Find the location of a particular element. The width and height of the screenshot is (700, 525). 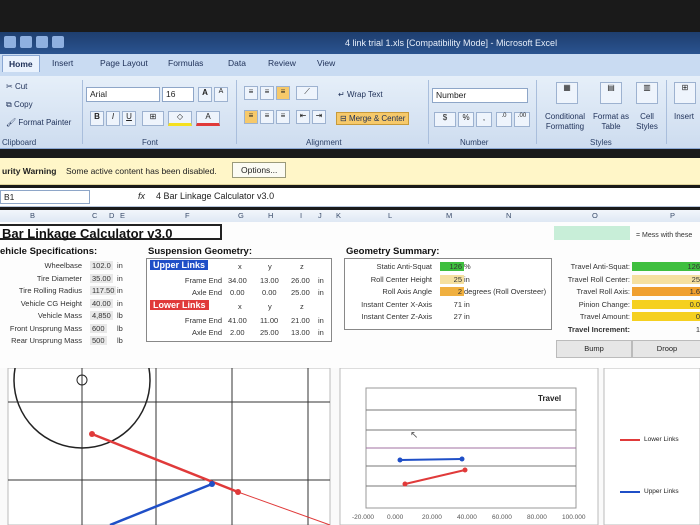

undo-icon is located at coordinates (42, 42).